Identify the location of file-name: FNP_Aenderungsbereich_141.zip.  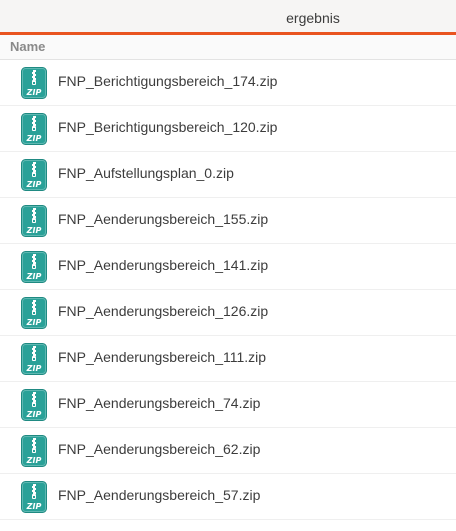
(163, 265).